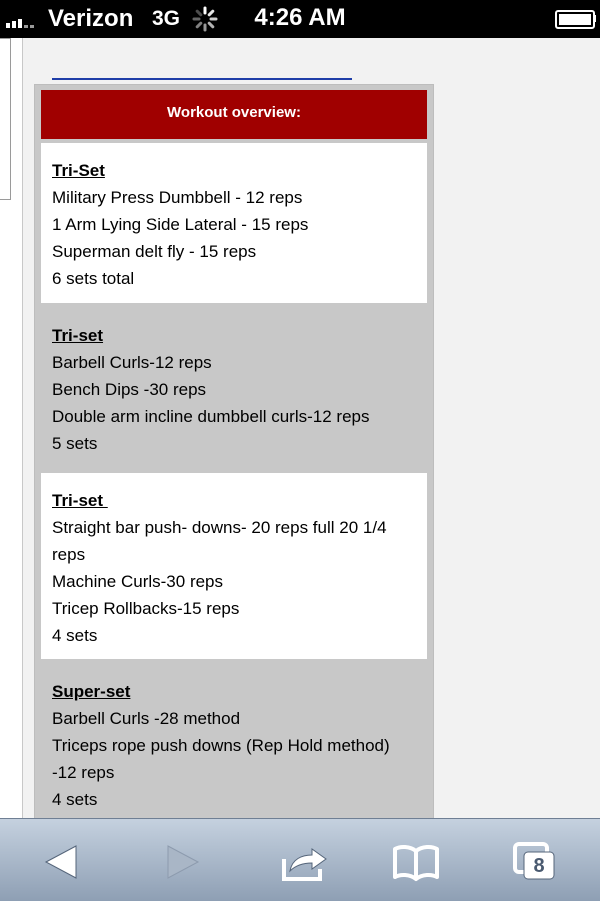 The width and height of the screenshot is (600, 901). I want to click on sets-line: 6 sets total, so click(93, 278).